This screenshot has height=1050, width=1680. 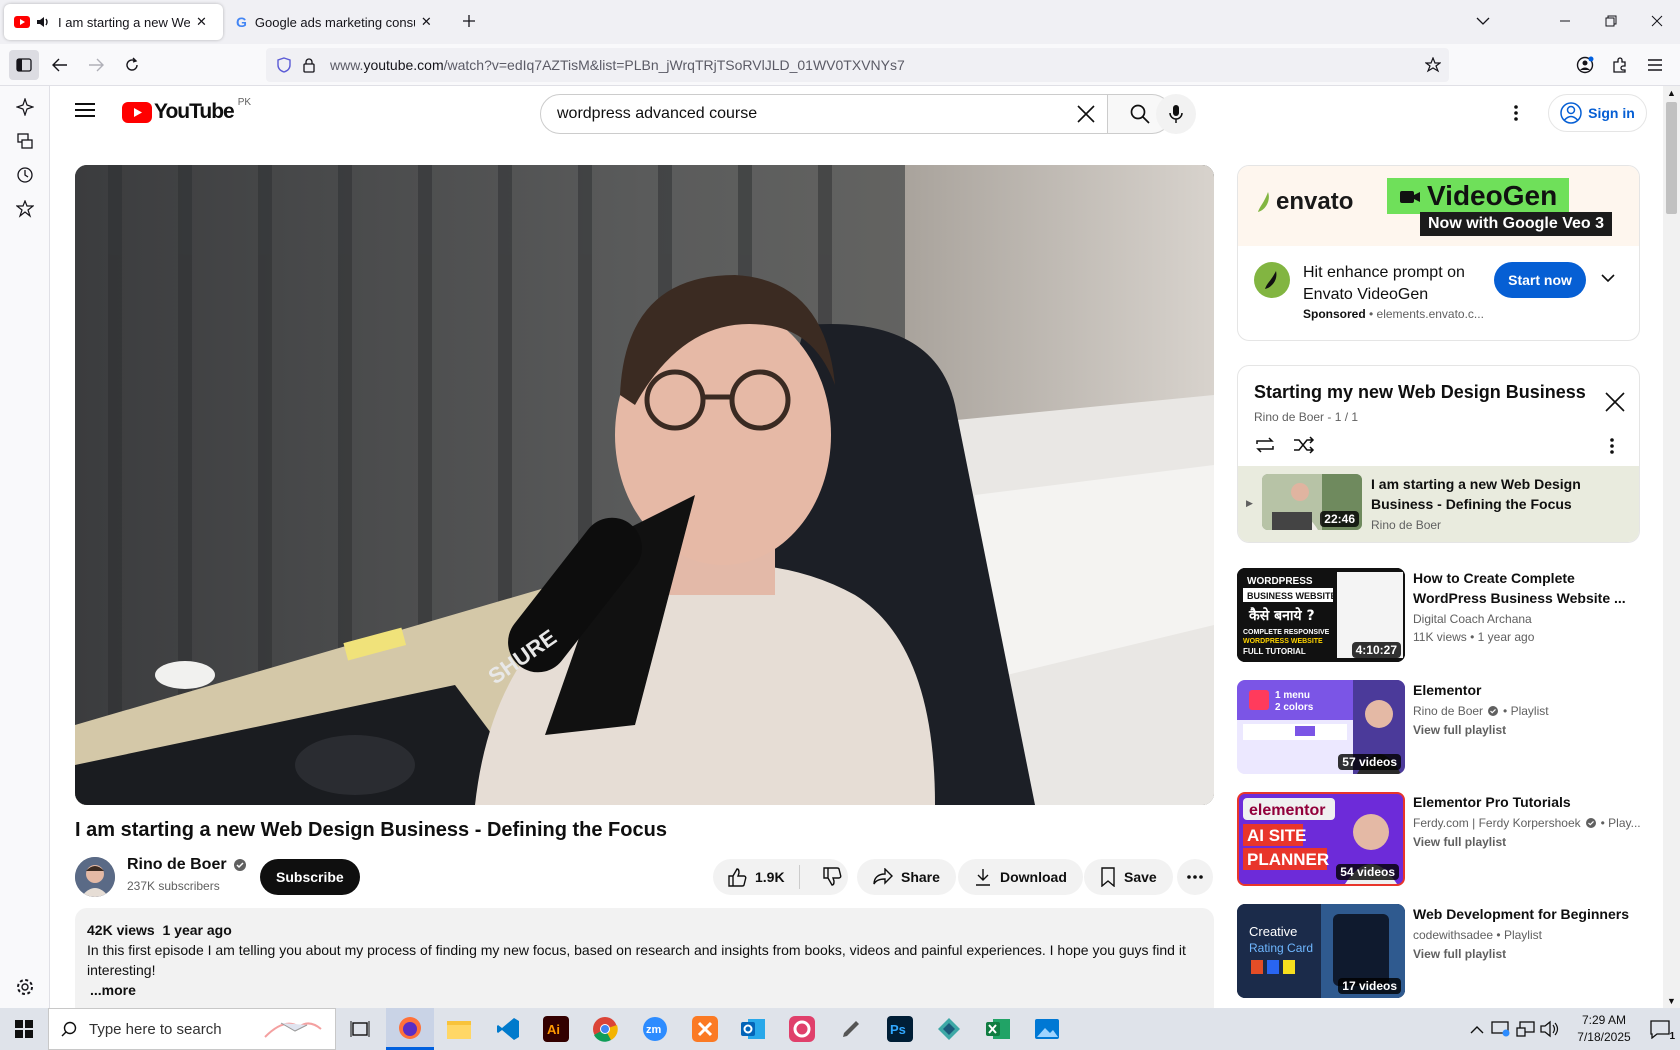 What do you see at coordinates (24, 1029) in the screenshot?
I see `windows-start-icon` at bounding box center [24, 1029].